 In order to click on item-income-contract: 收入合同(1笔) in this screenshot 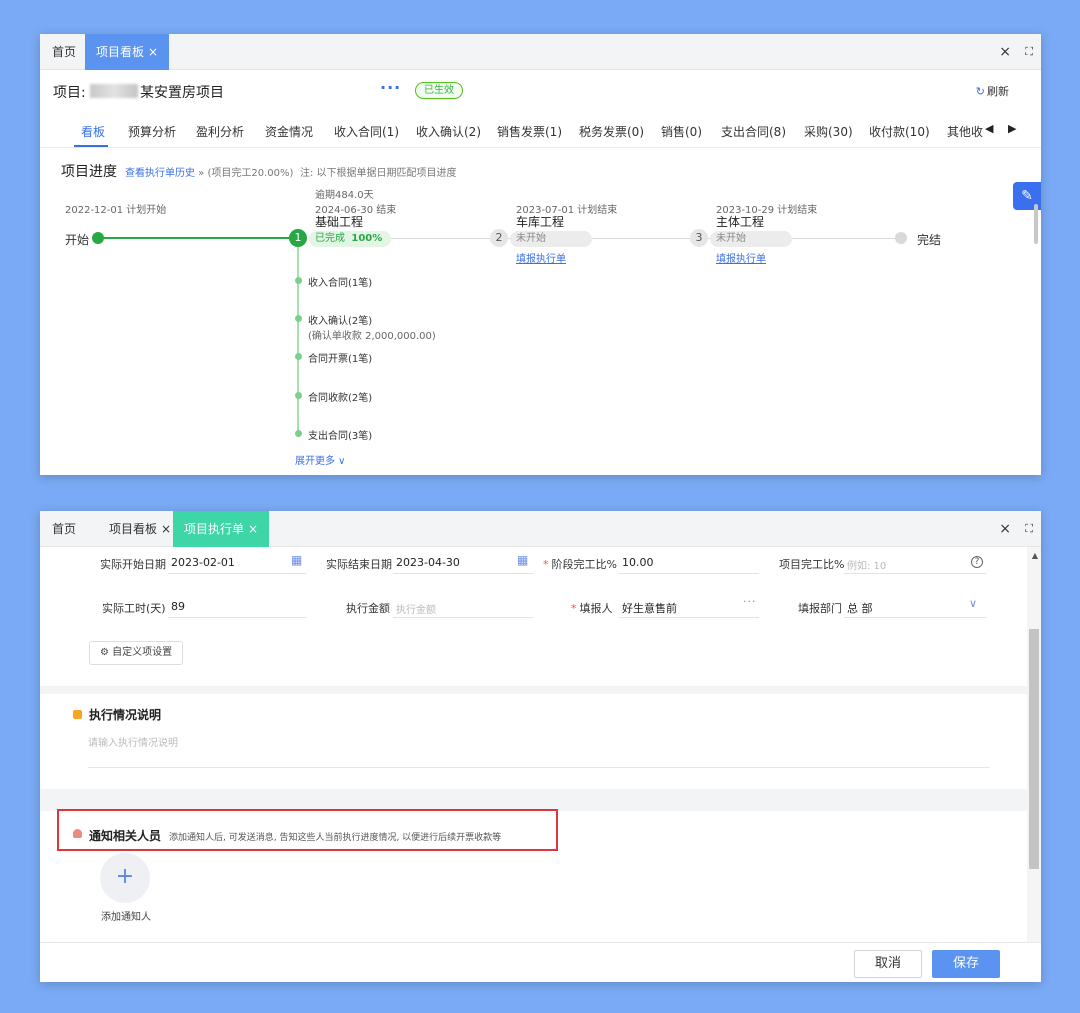, I will do `click(340, 281)`.